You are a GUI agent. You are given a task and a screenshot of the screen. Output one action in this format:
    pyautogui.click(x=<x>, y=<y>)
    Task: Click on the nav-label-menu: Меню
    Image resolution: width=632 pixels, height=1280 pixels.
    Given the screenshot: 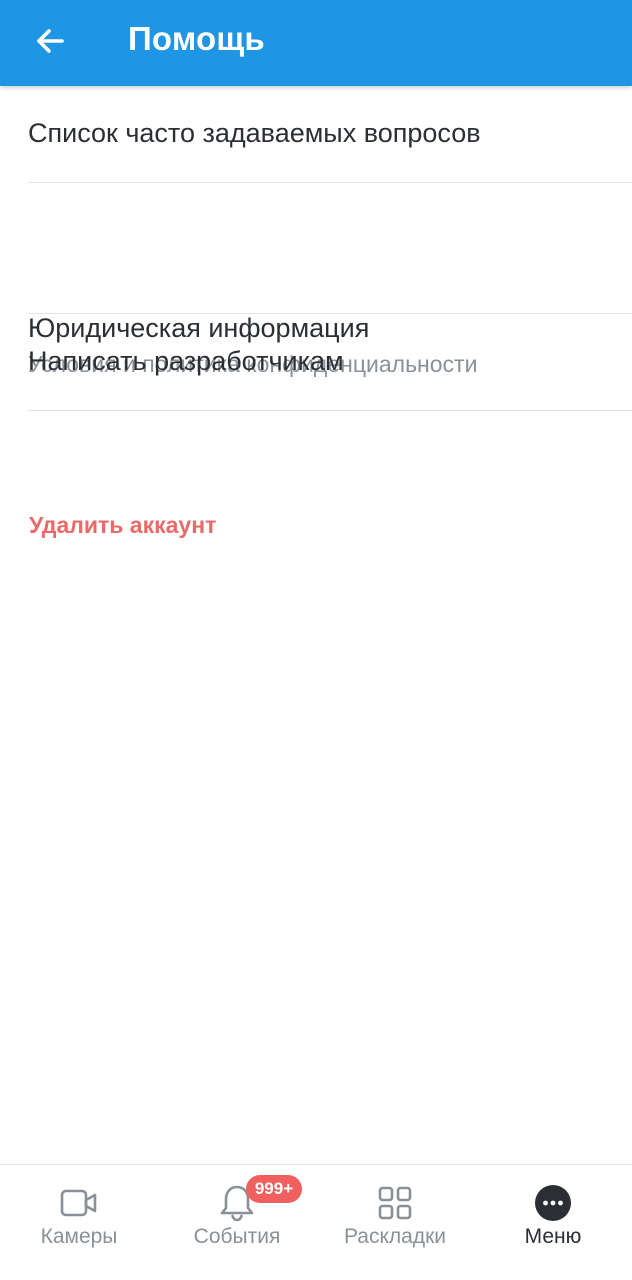 What is the action you would take?
    pyautogui.click(x=553, y=1236)
    